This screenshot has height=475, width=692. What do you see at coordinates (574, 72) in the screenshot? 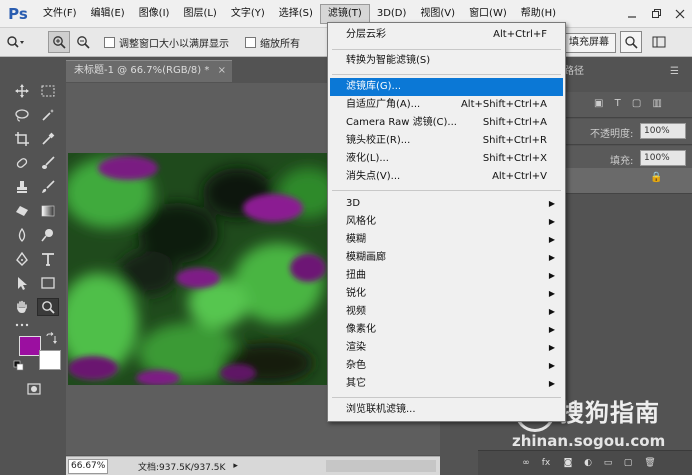
I see `paths-tab: 路径` at bounding box center [574, 72].